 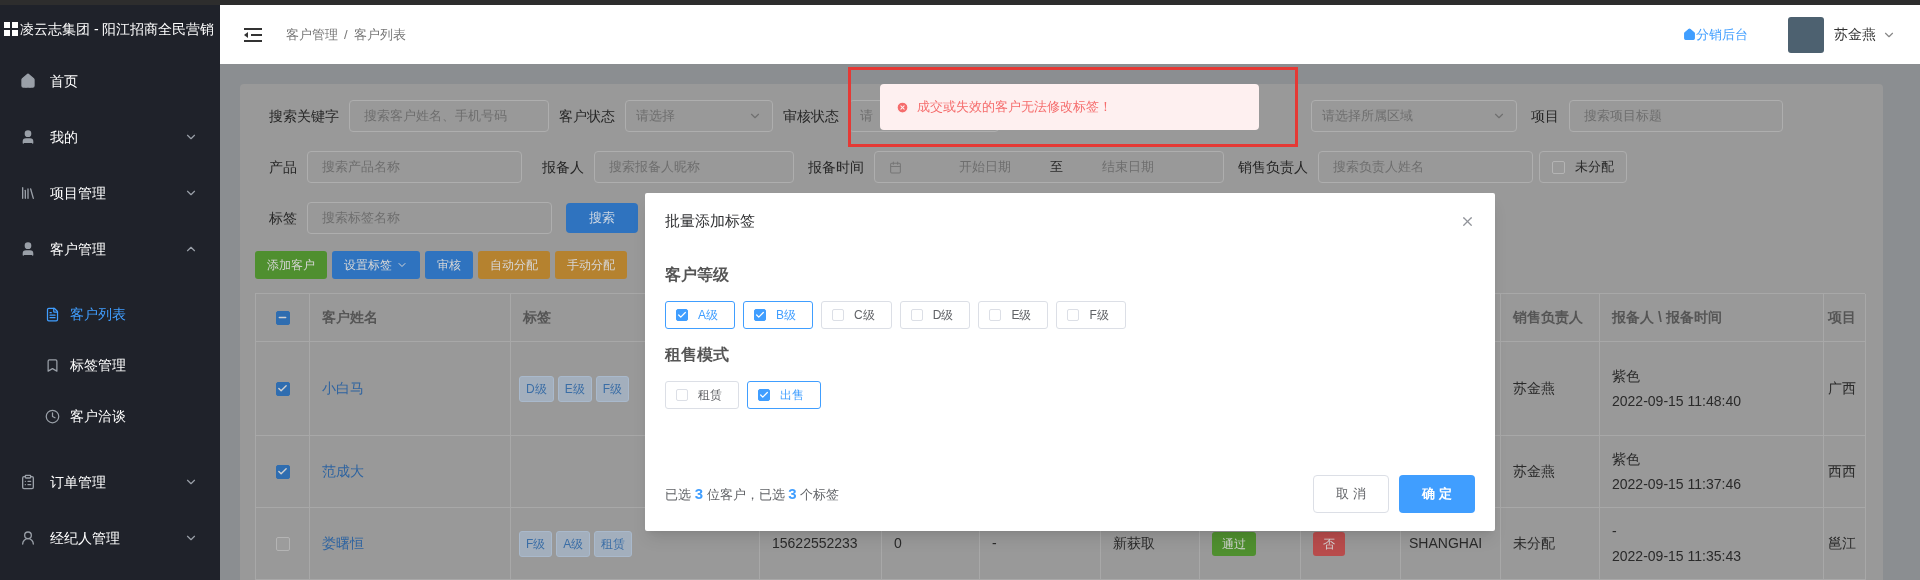 I want to click on report-time: 2022-09-15 11:37:46, so click(x=1676, y=484).